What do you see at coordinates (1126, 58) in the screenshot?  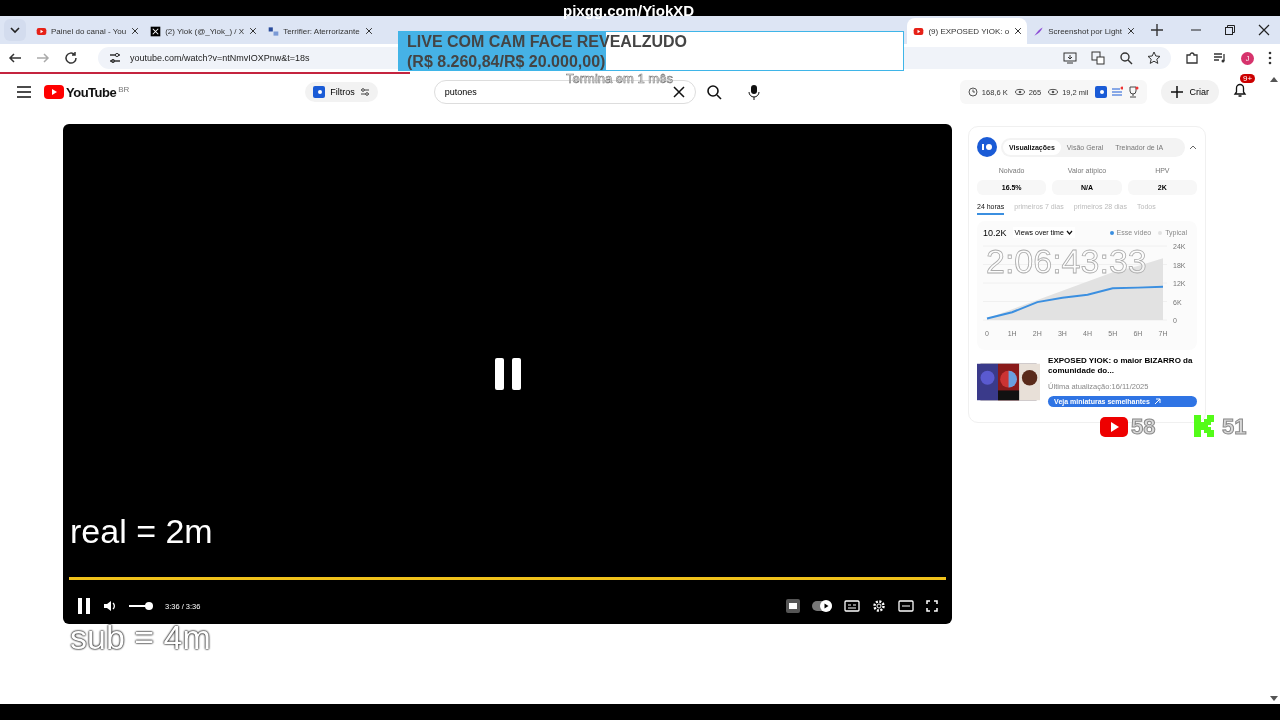 I see `zoom-icon` at bounding box center [1126, 58].